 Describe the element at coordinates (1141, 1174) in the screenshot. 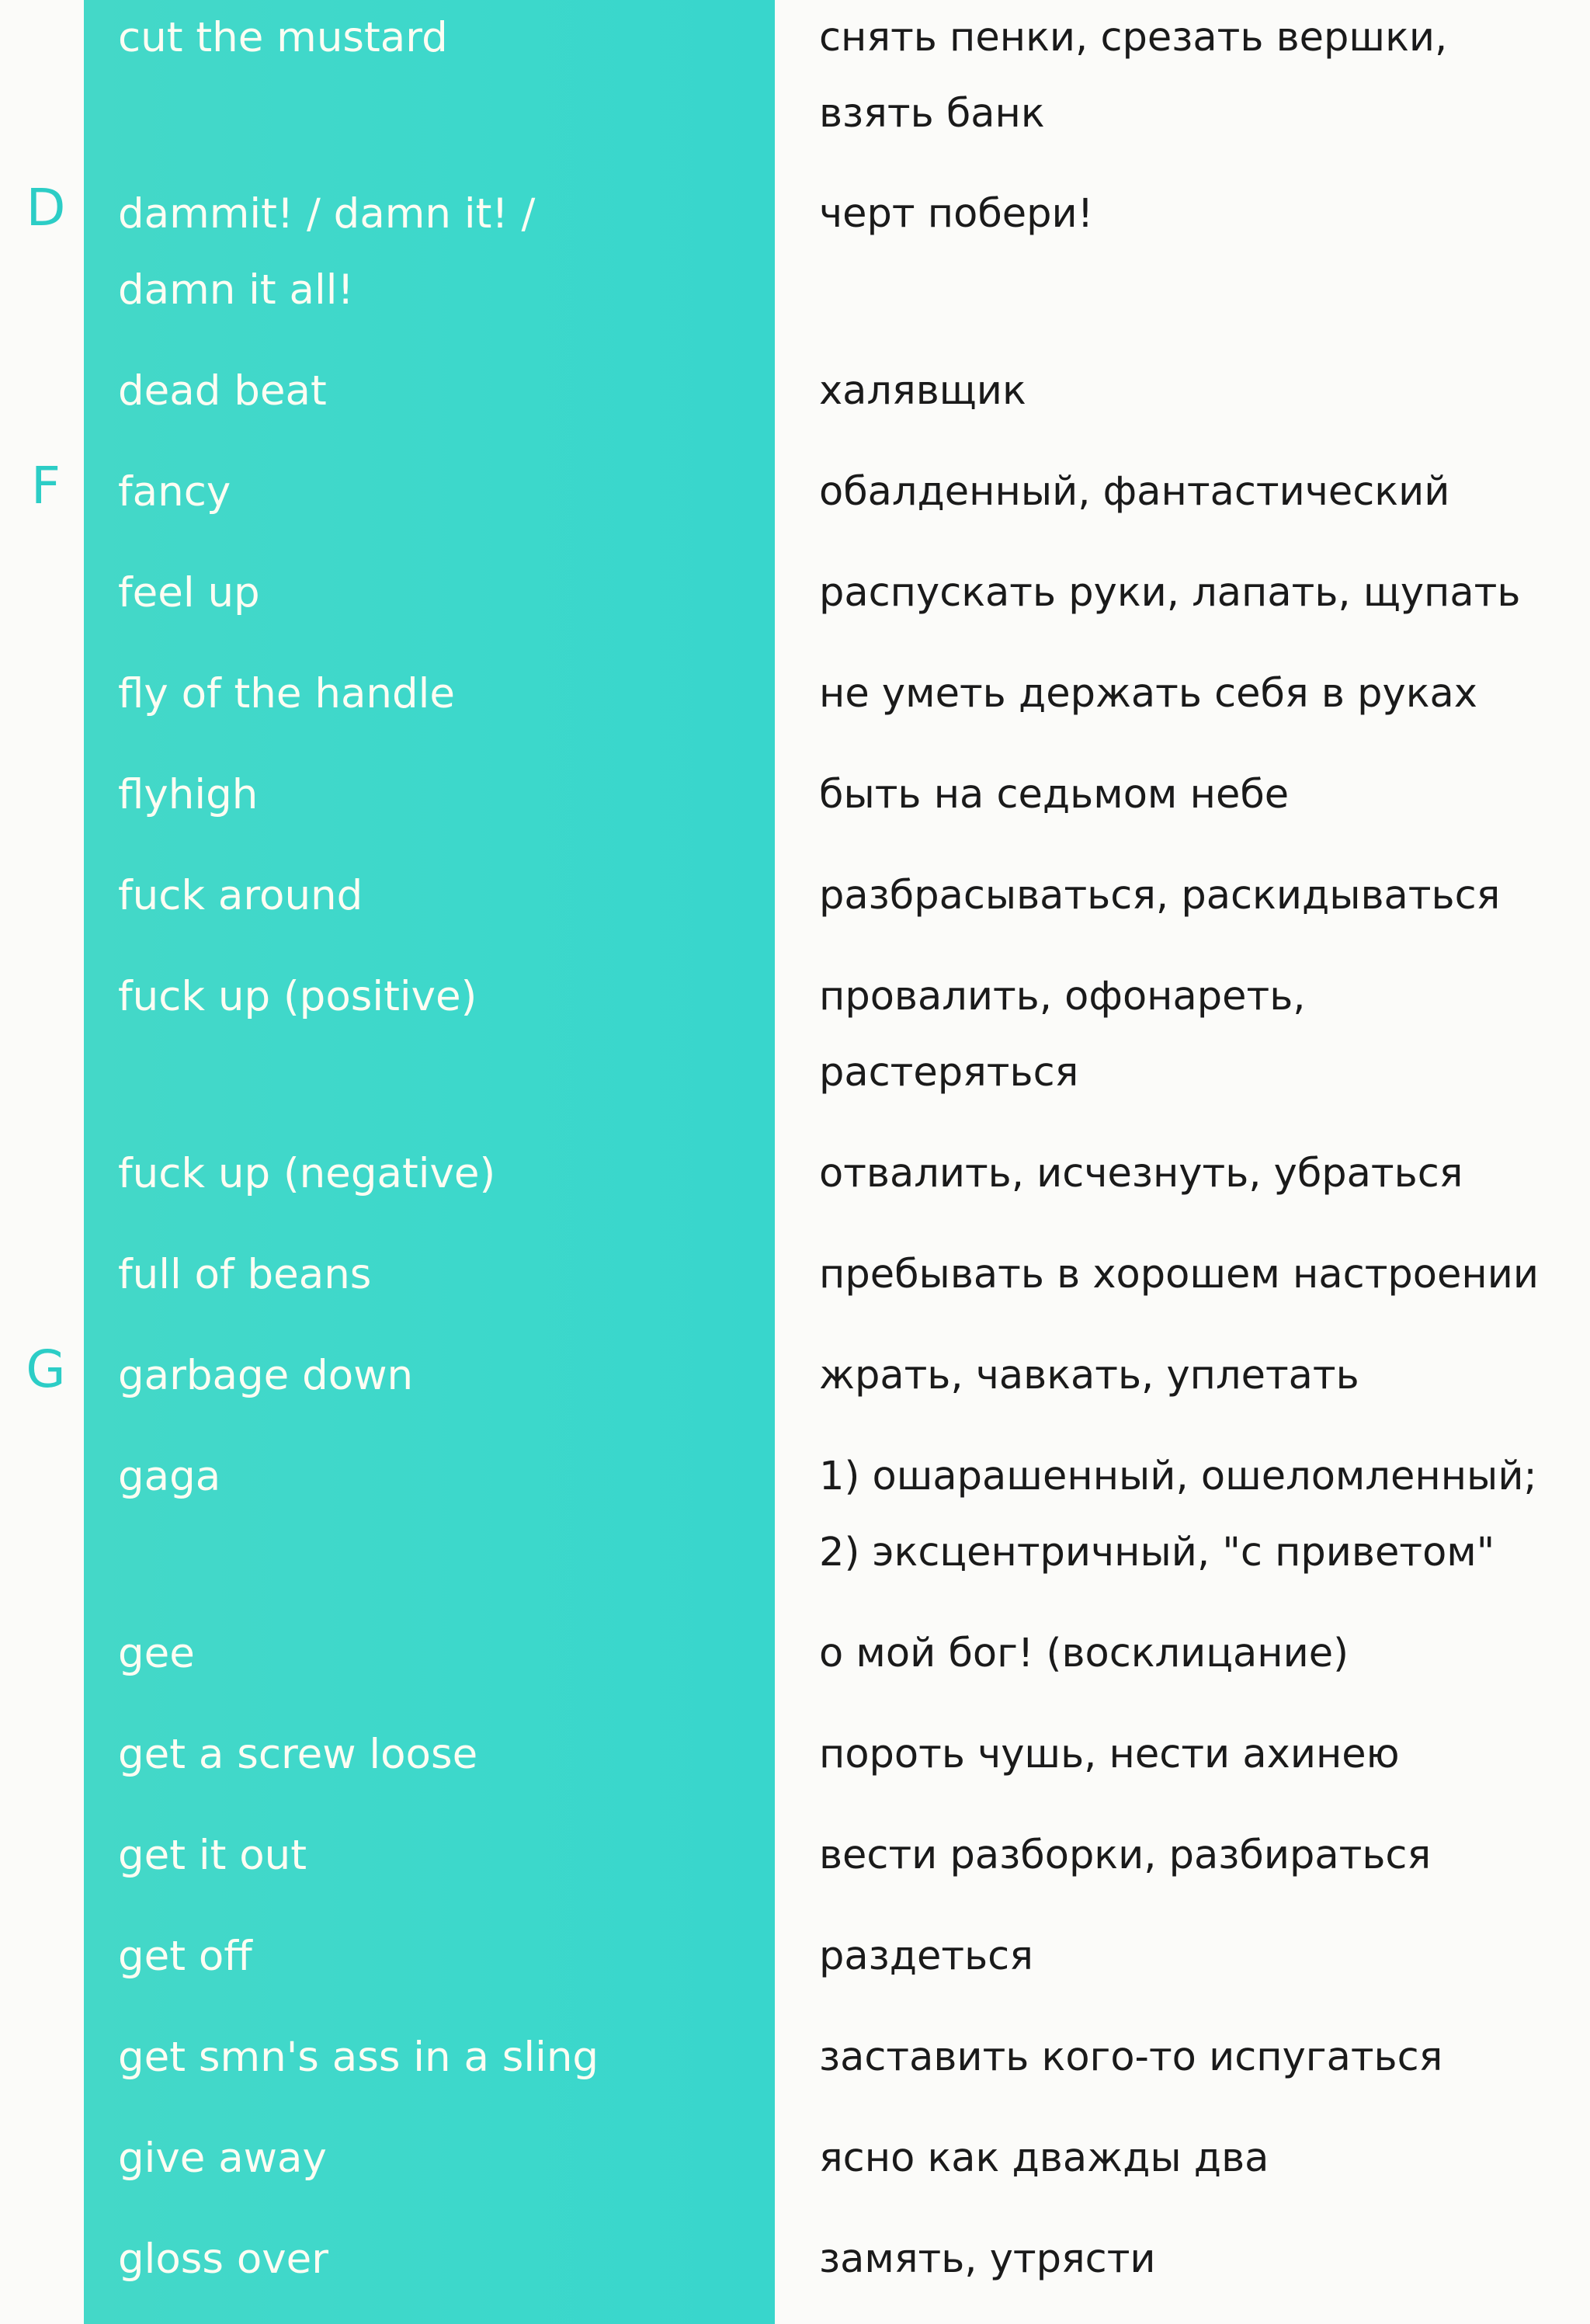

I see `russian-translation: отвалить, исчезнуть, убраться` at that location.